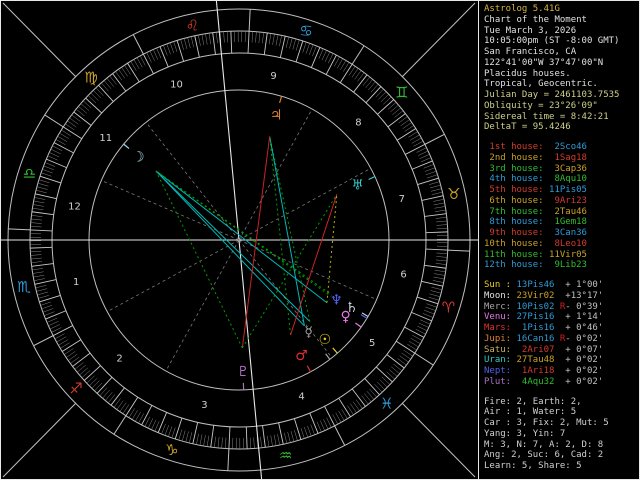  What do you see at coordinates (546, 116) in the screenshot?
I see `info-line: Sidereal time = 8:42:21` at bounding box center [546, 116].